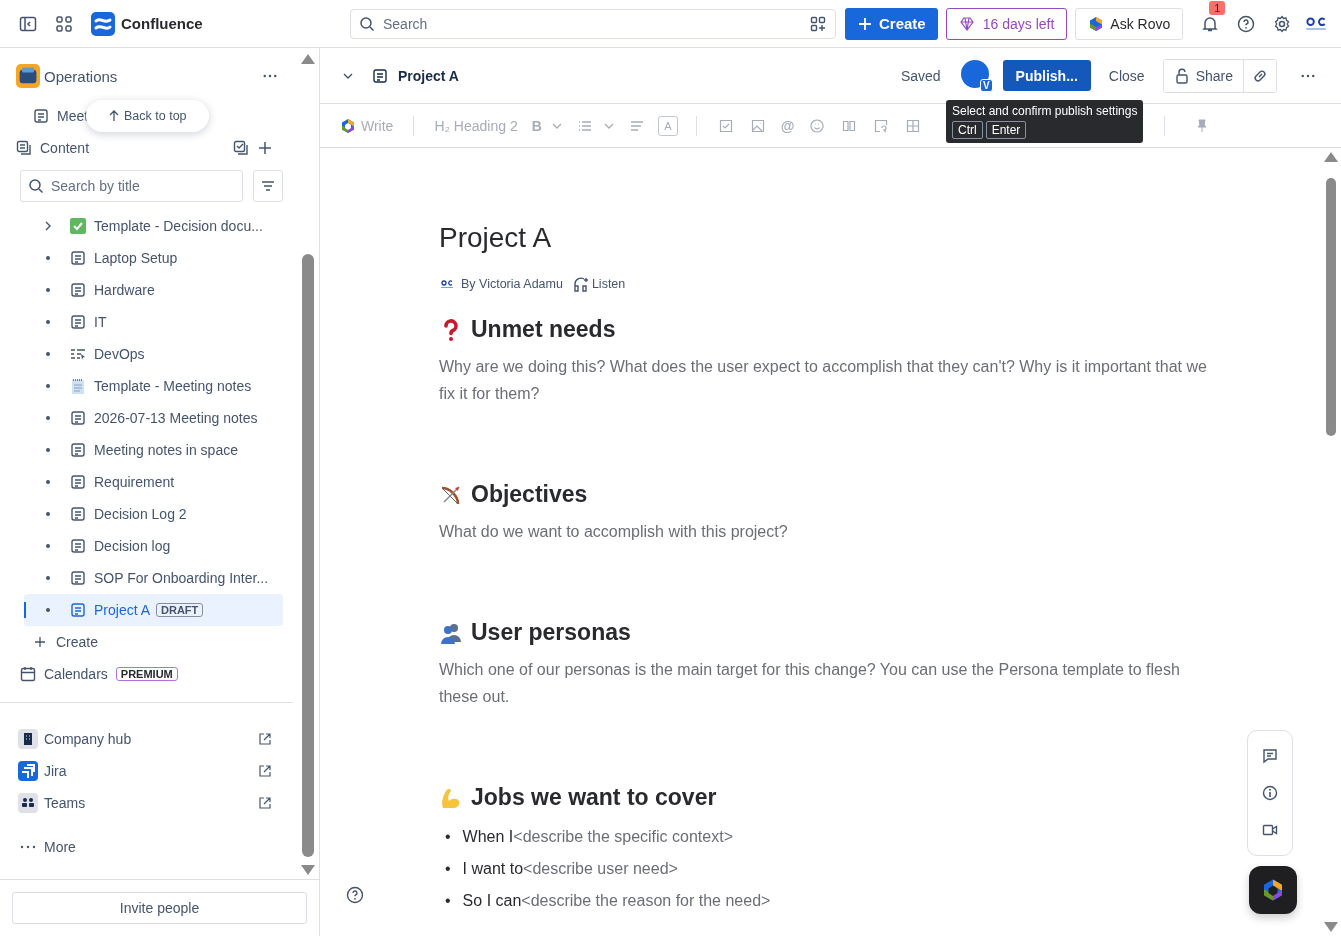 The height and width of the screenshot is (936, 1341). Describe the element at coordinates (122, 610) in the screenshot. I see `page-title: Project A` at that location.